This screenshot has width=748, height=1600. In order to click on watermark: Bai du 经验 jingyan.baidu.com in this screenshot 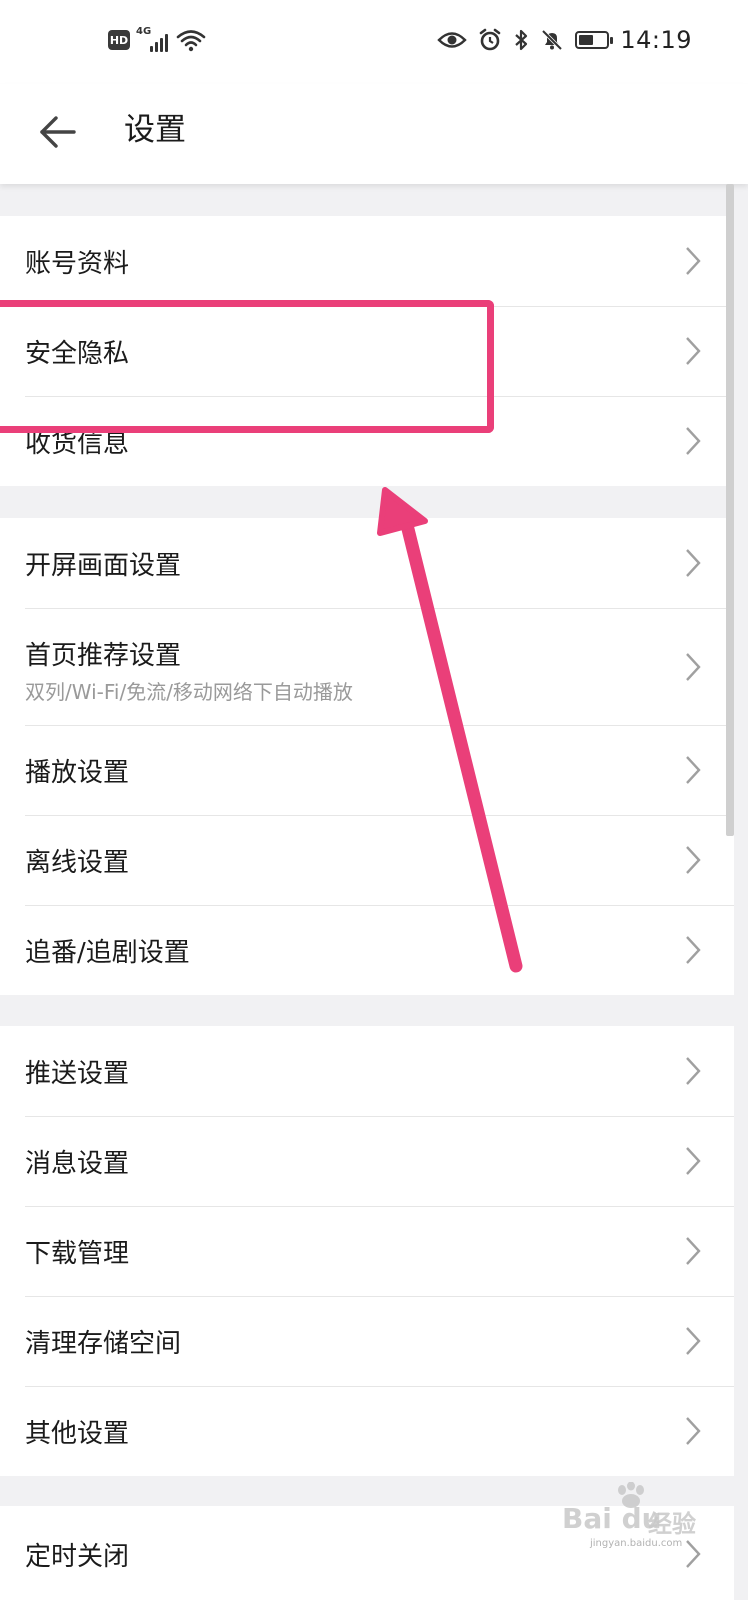, I will do `click(652, 1515)`.